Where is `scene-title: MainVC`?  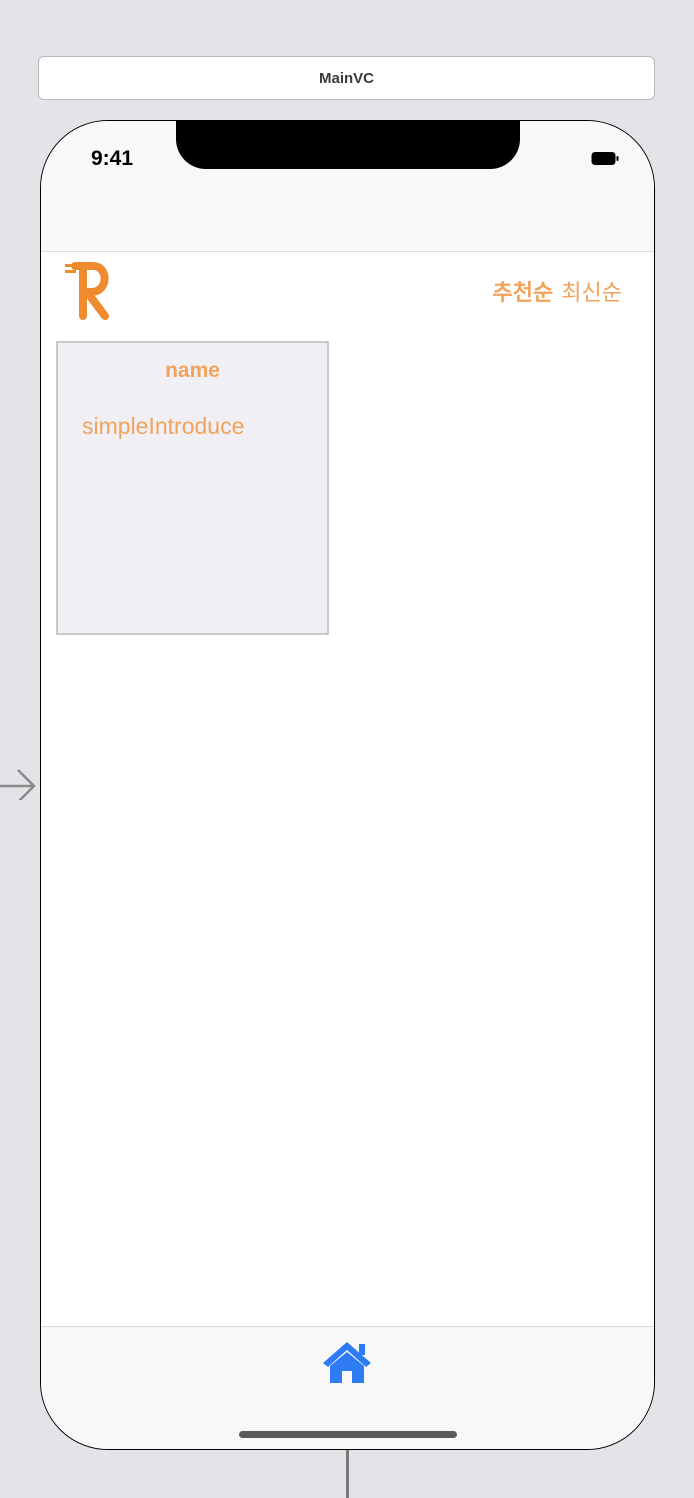
scene-title: MainVC is located at coordinates (346, 78).